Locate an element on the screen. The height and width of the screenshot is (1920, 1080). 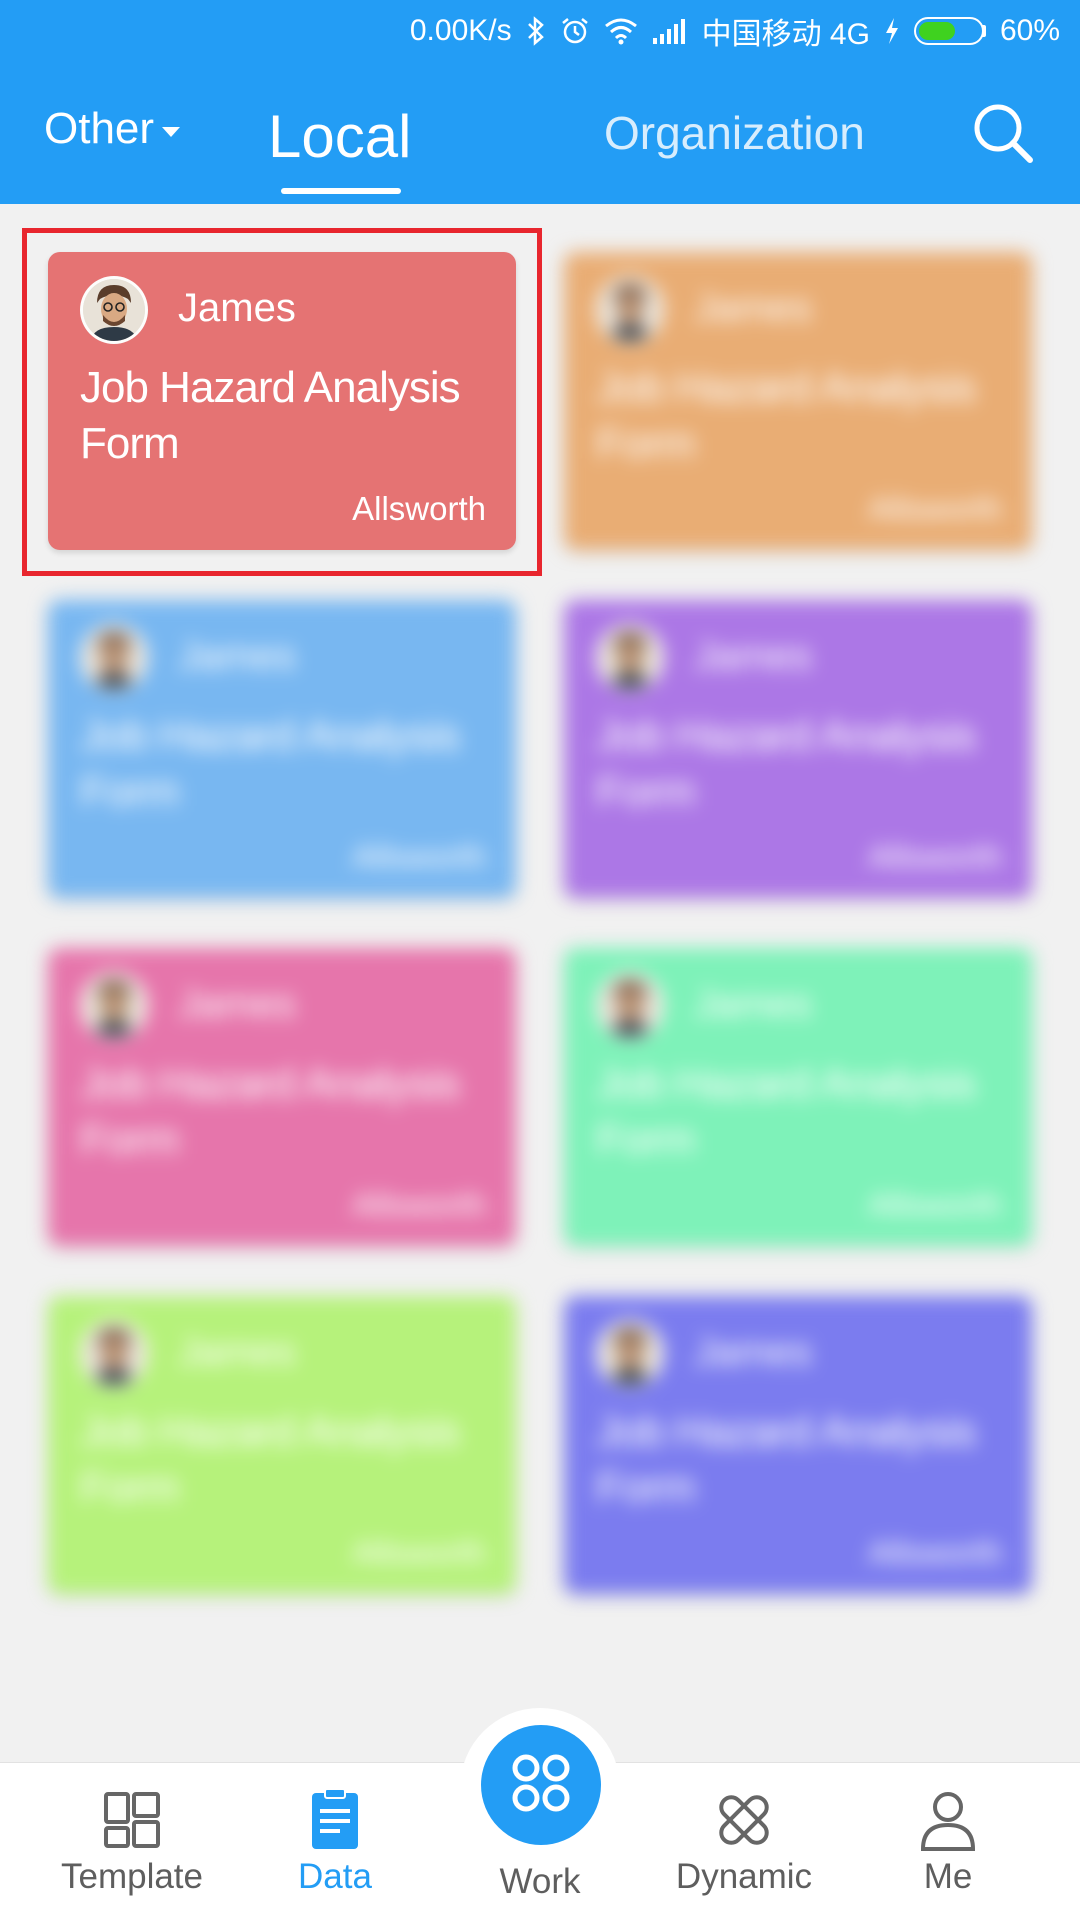
nav-template-label: Template is located at coordinates (132, 1876).